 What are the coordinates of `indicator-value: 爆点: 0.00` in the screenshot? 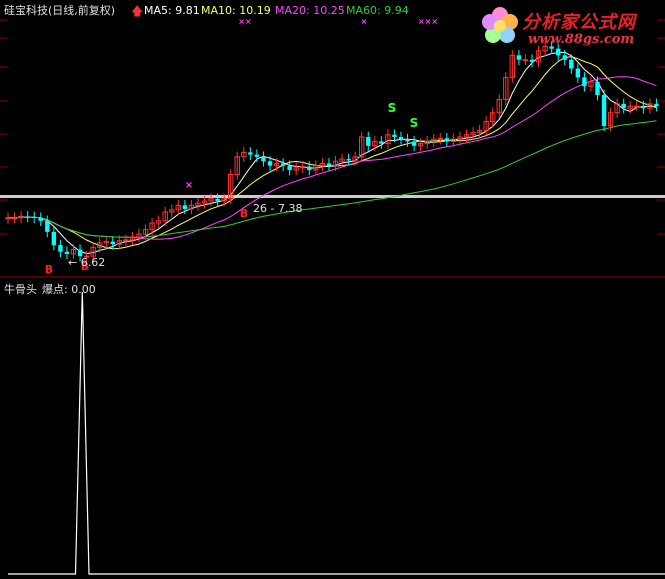 It's located at (69, 289).